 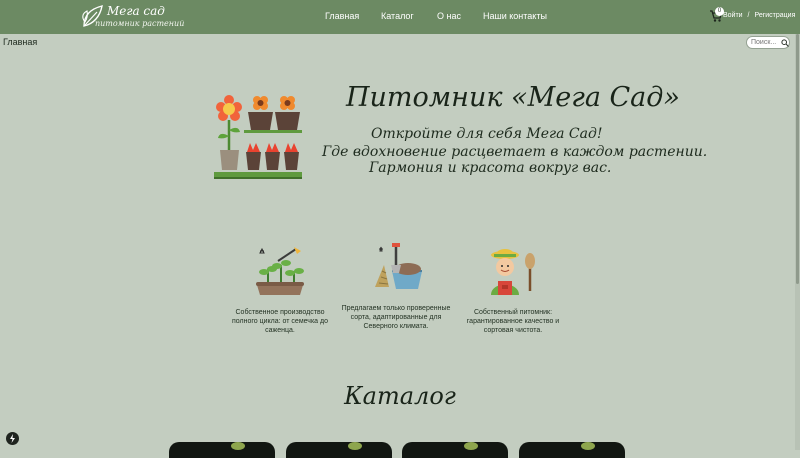 I want to click on gardener-icon, so click(x=513, y=272).